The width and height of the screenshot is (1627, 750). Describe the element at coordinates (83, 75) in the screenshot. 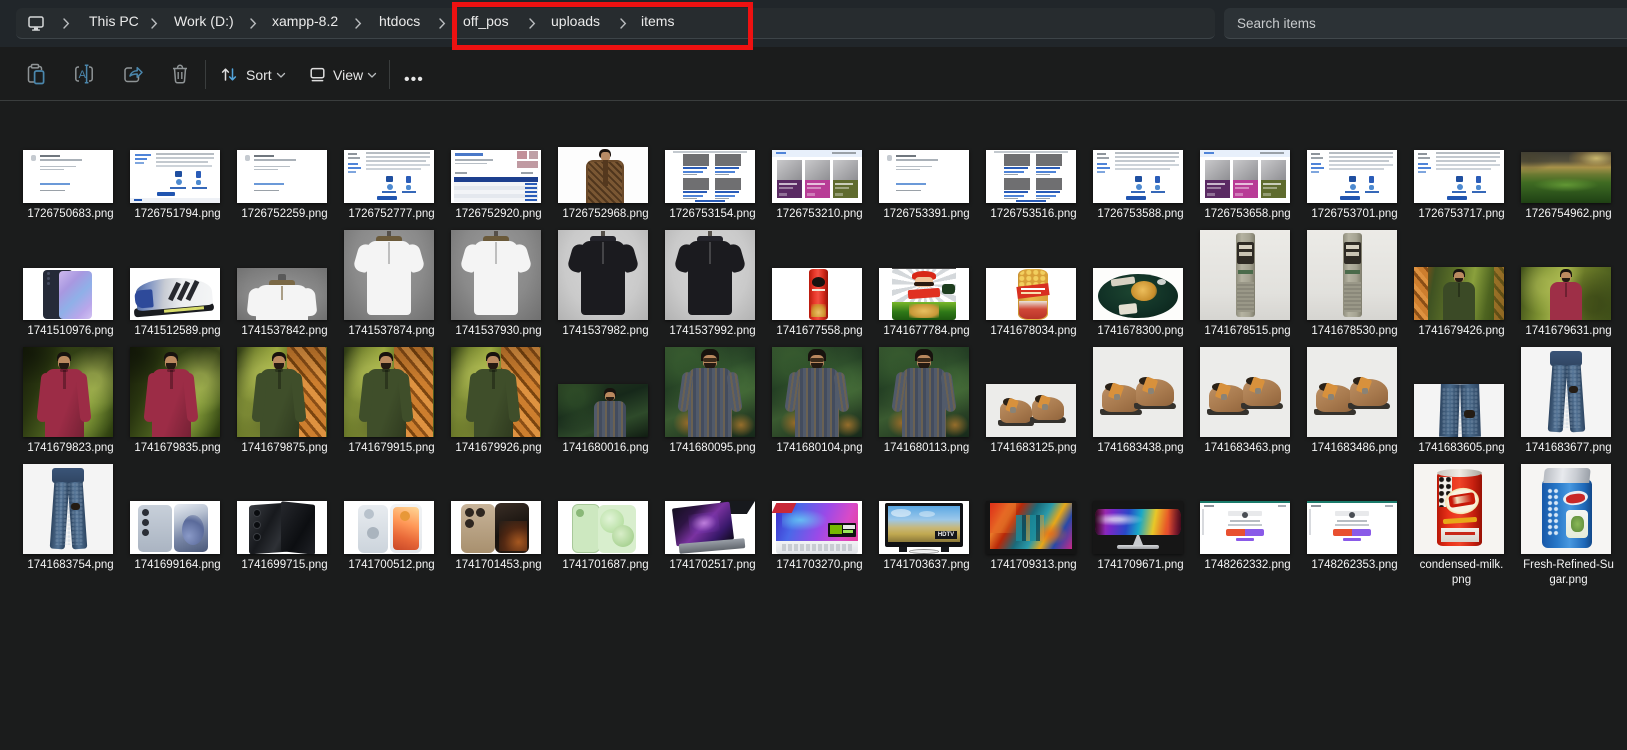

I see `svg-text: A` at that location.